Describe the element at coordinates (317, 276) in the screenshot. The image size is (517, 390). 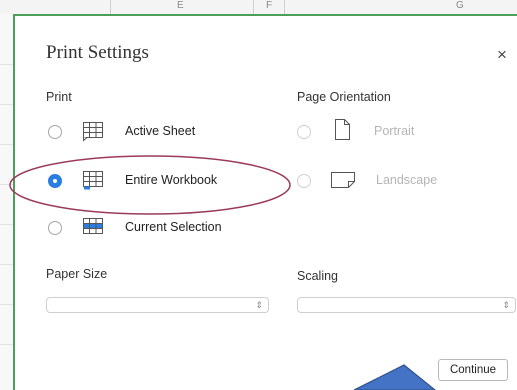
I see `scaling-label: Scaling` at that location.